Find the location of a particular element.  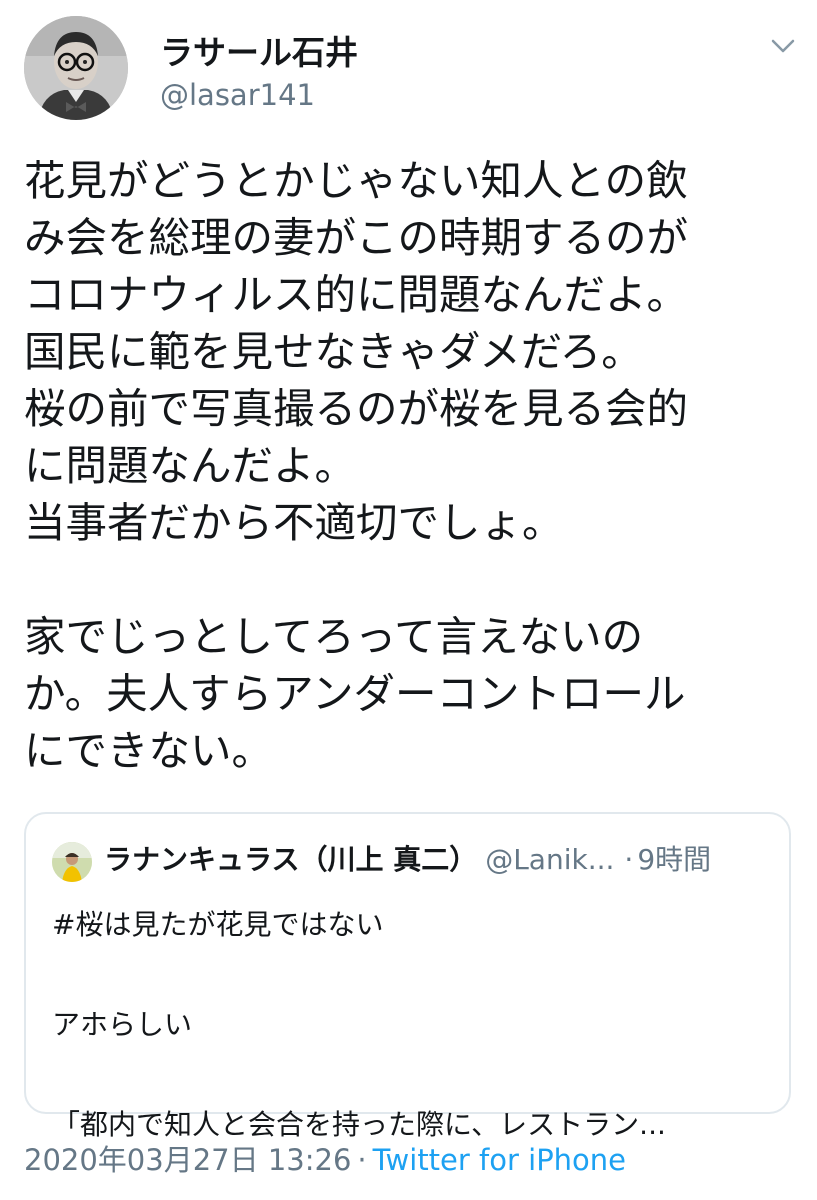

chevron-down-icon is located at coordinates (783, 46).